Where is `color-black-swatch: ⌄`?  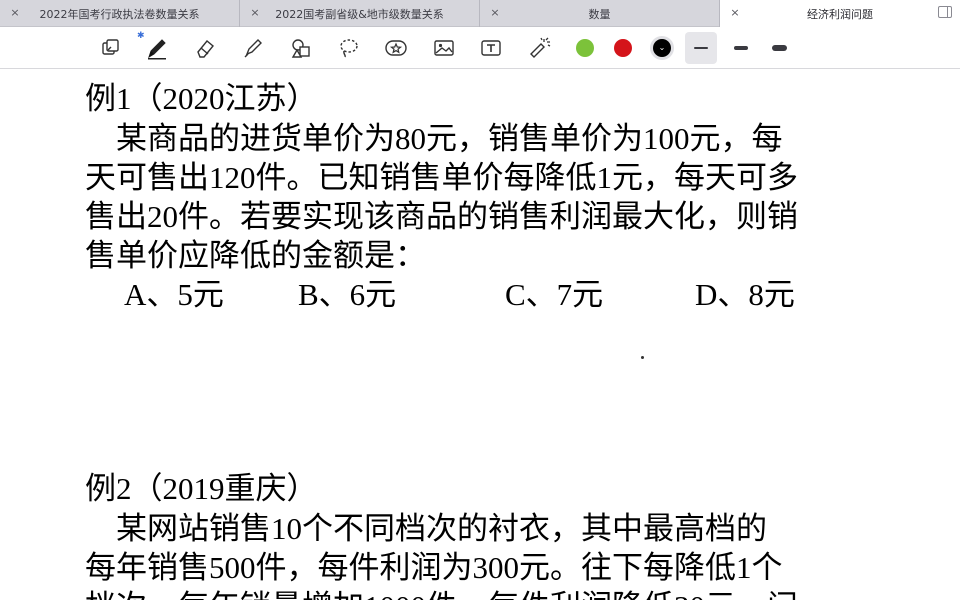
color-black-swatch: ⌄ is located at coordinates (662, 48).